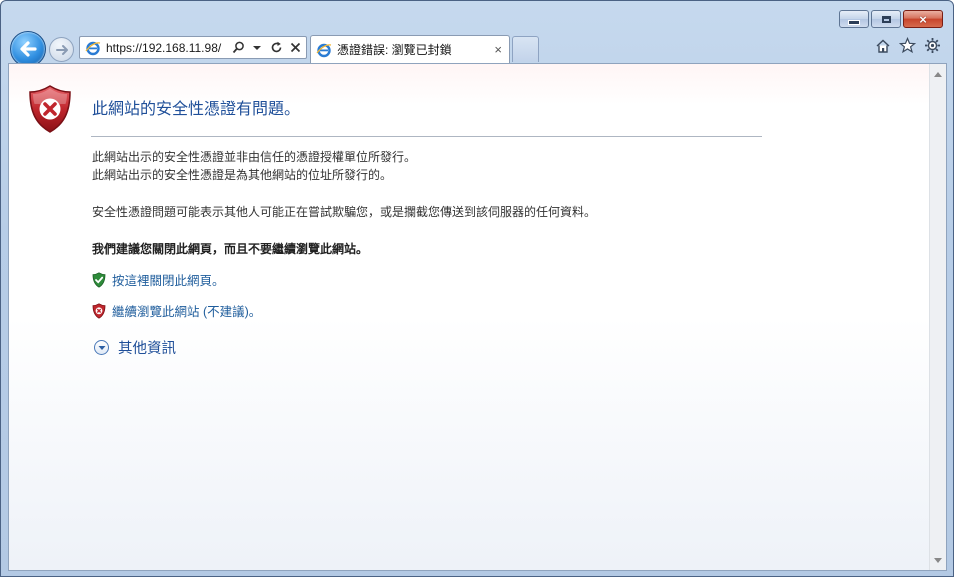 The width and height of the screenshot is (954, 577). I want to click on back-button, so click(28, 49).